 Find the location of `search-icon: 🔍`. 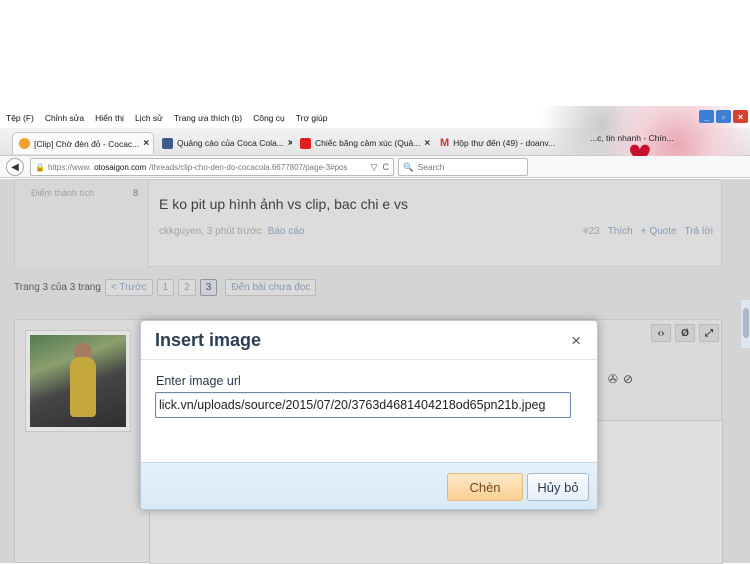

search-icon: 🔍 is located at coordinates (408, 166).